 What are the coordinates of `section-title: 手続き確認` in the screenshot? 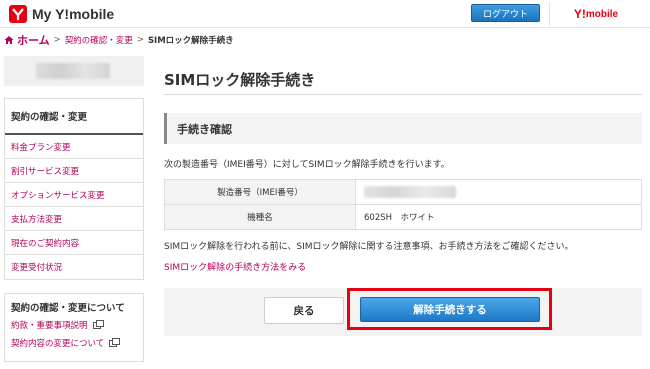 It's located at (403, 128).